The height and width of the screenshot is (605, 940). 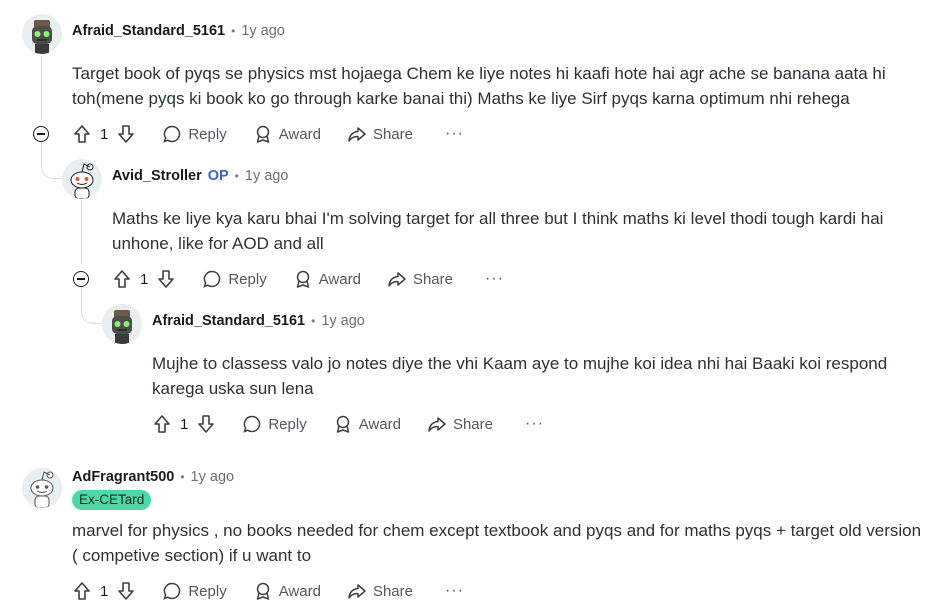 I want to click on username: AdFragrant500, so click(x=123, y=477).